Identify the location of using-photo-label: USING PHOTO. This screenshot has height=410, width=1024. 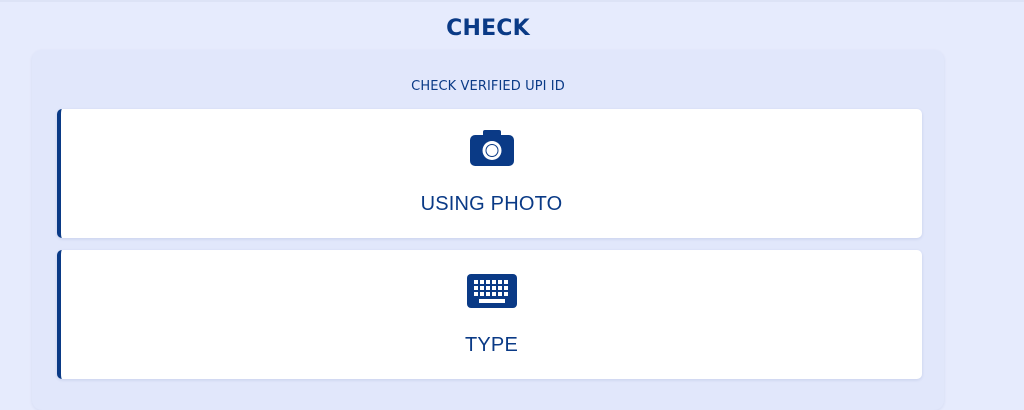
(491, 204).